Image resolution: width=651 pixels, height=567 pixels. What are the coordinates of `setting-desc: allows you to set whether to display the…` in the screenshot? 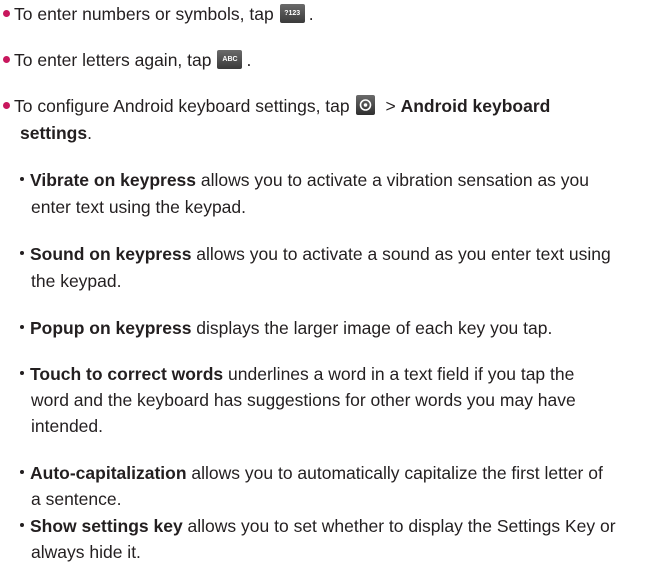 It's located at (399, 526).